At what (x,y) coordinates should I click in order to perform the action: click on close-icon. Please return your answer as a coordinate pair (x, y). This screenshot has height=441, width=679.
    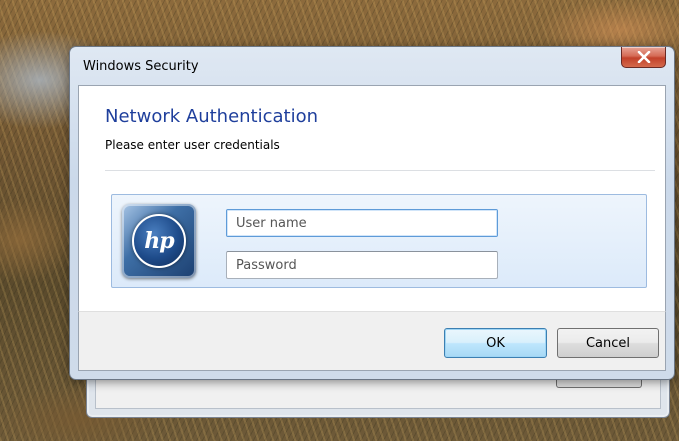
    Looking at the image, I should click on (644, 57).